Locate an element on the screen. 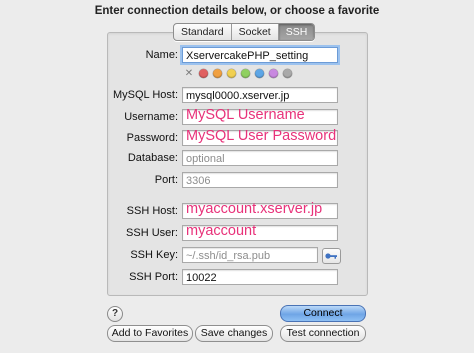  ssh-port-field: 10022 is located at coordinates (260, 277).